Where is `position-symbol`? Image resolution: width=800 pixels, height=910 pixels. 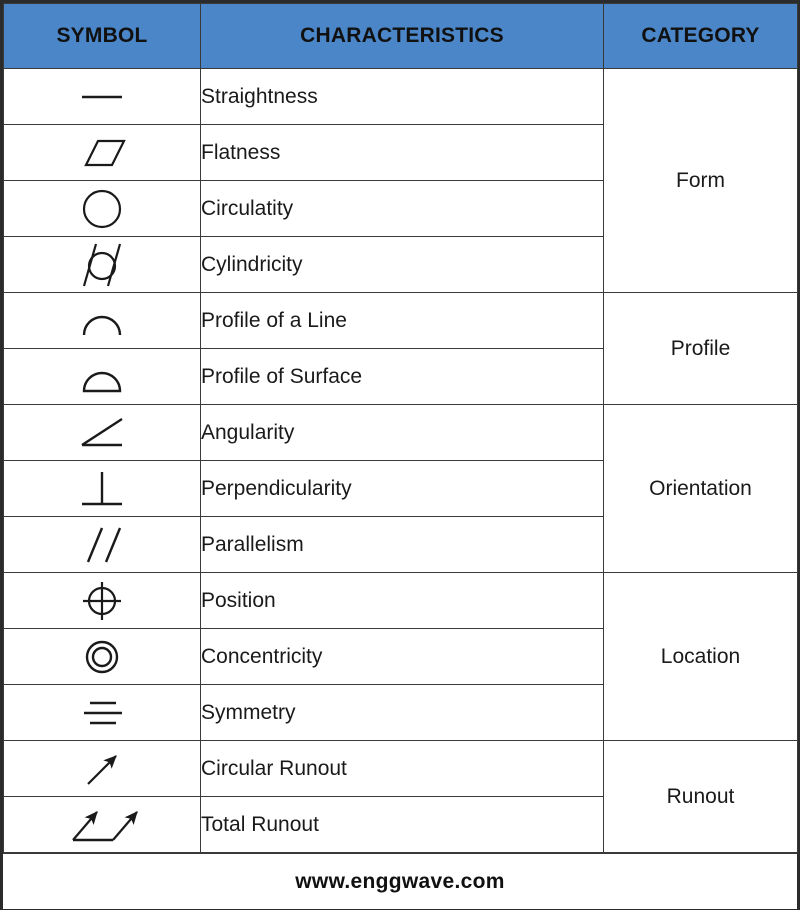 position-symbol is located at coordinates (102, 601).